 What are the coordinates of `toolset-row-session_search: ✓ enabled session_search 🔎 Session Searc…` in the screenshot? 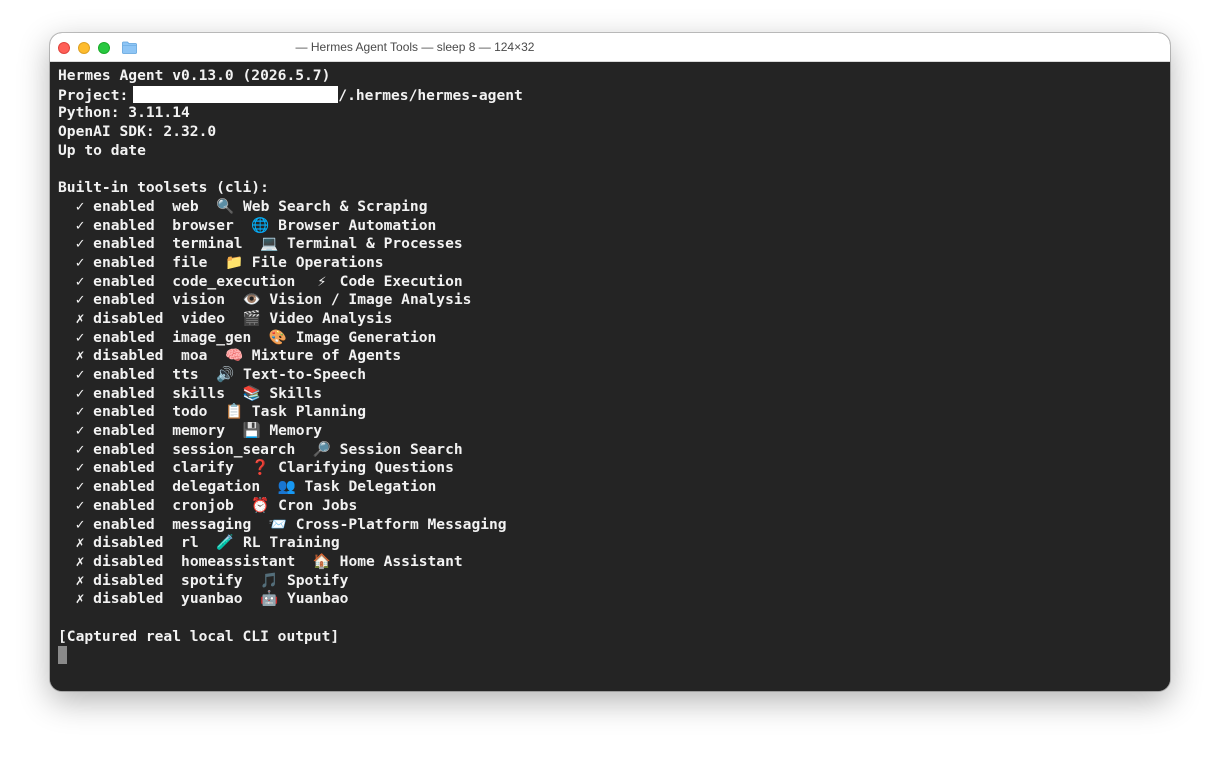 It's located at (610, 450).